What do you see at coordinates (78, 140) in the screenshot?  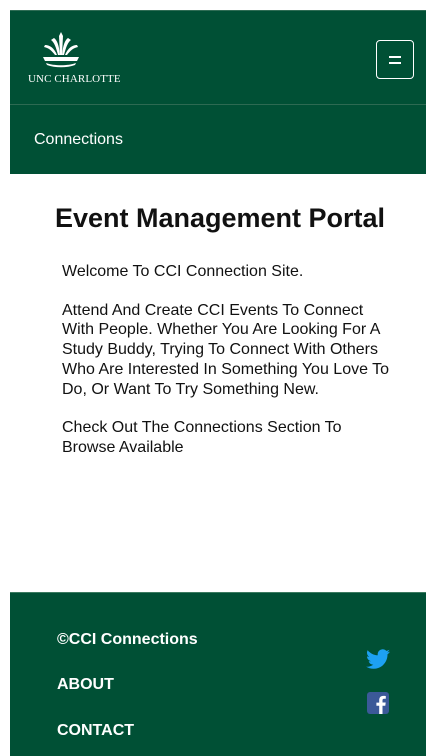 I see `nav-link-connections: Connections` at bounding box center [78, 140].